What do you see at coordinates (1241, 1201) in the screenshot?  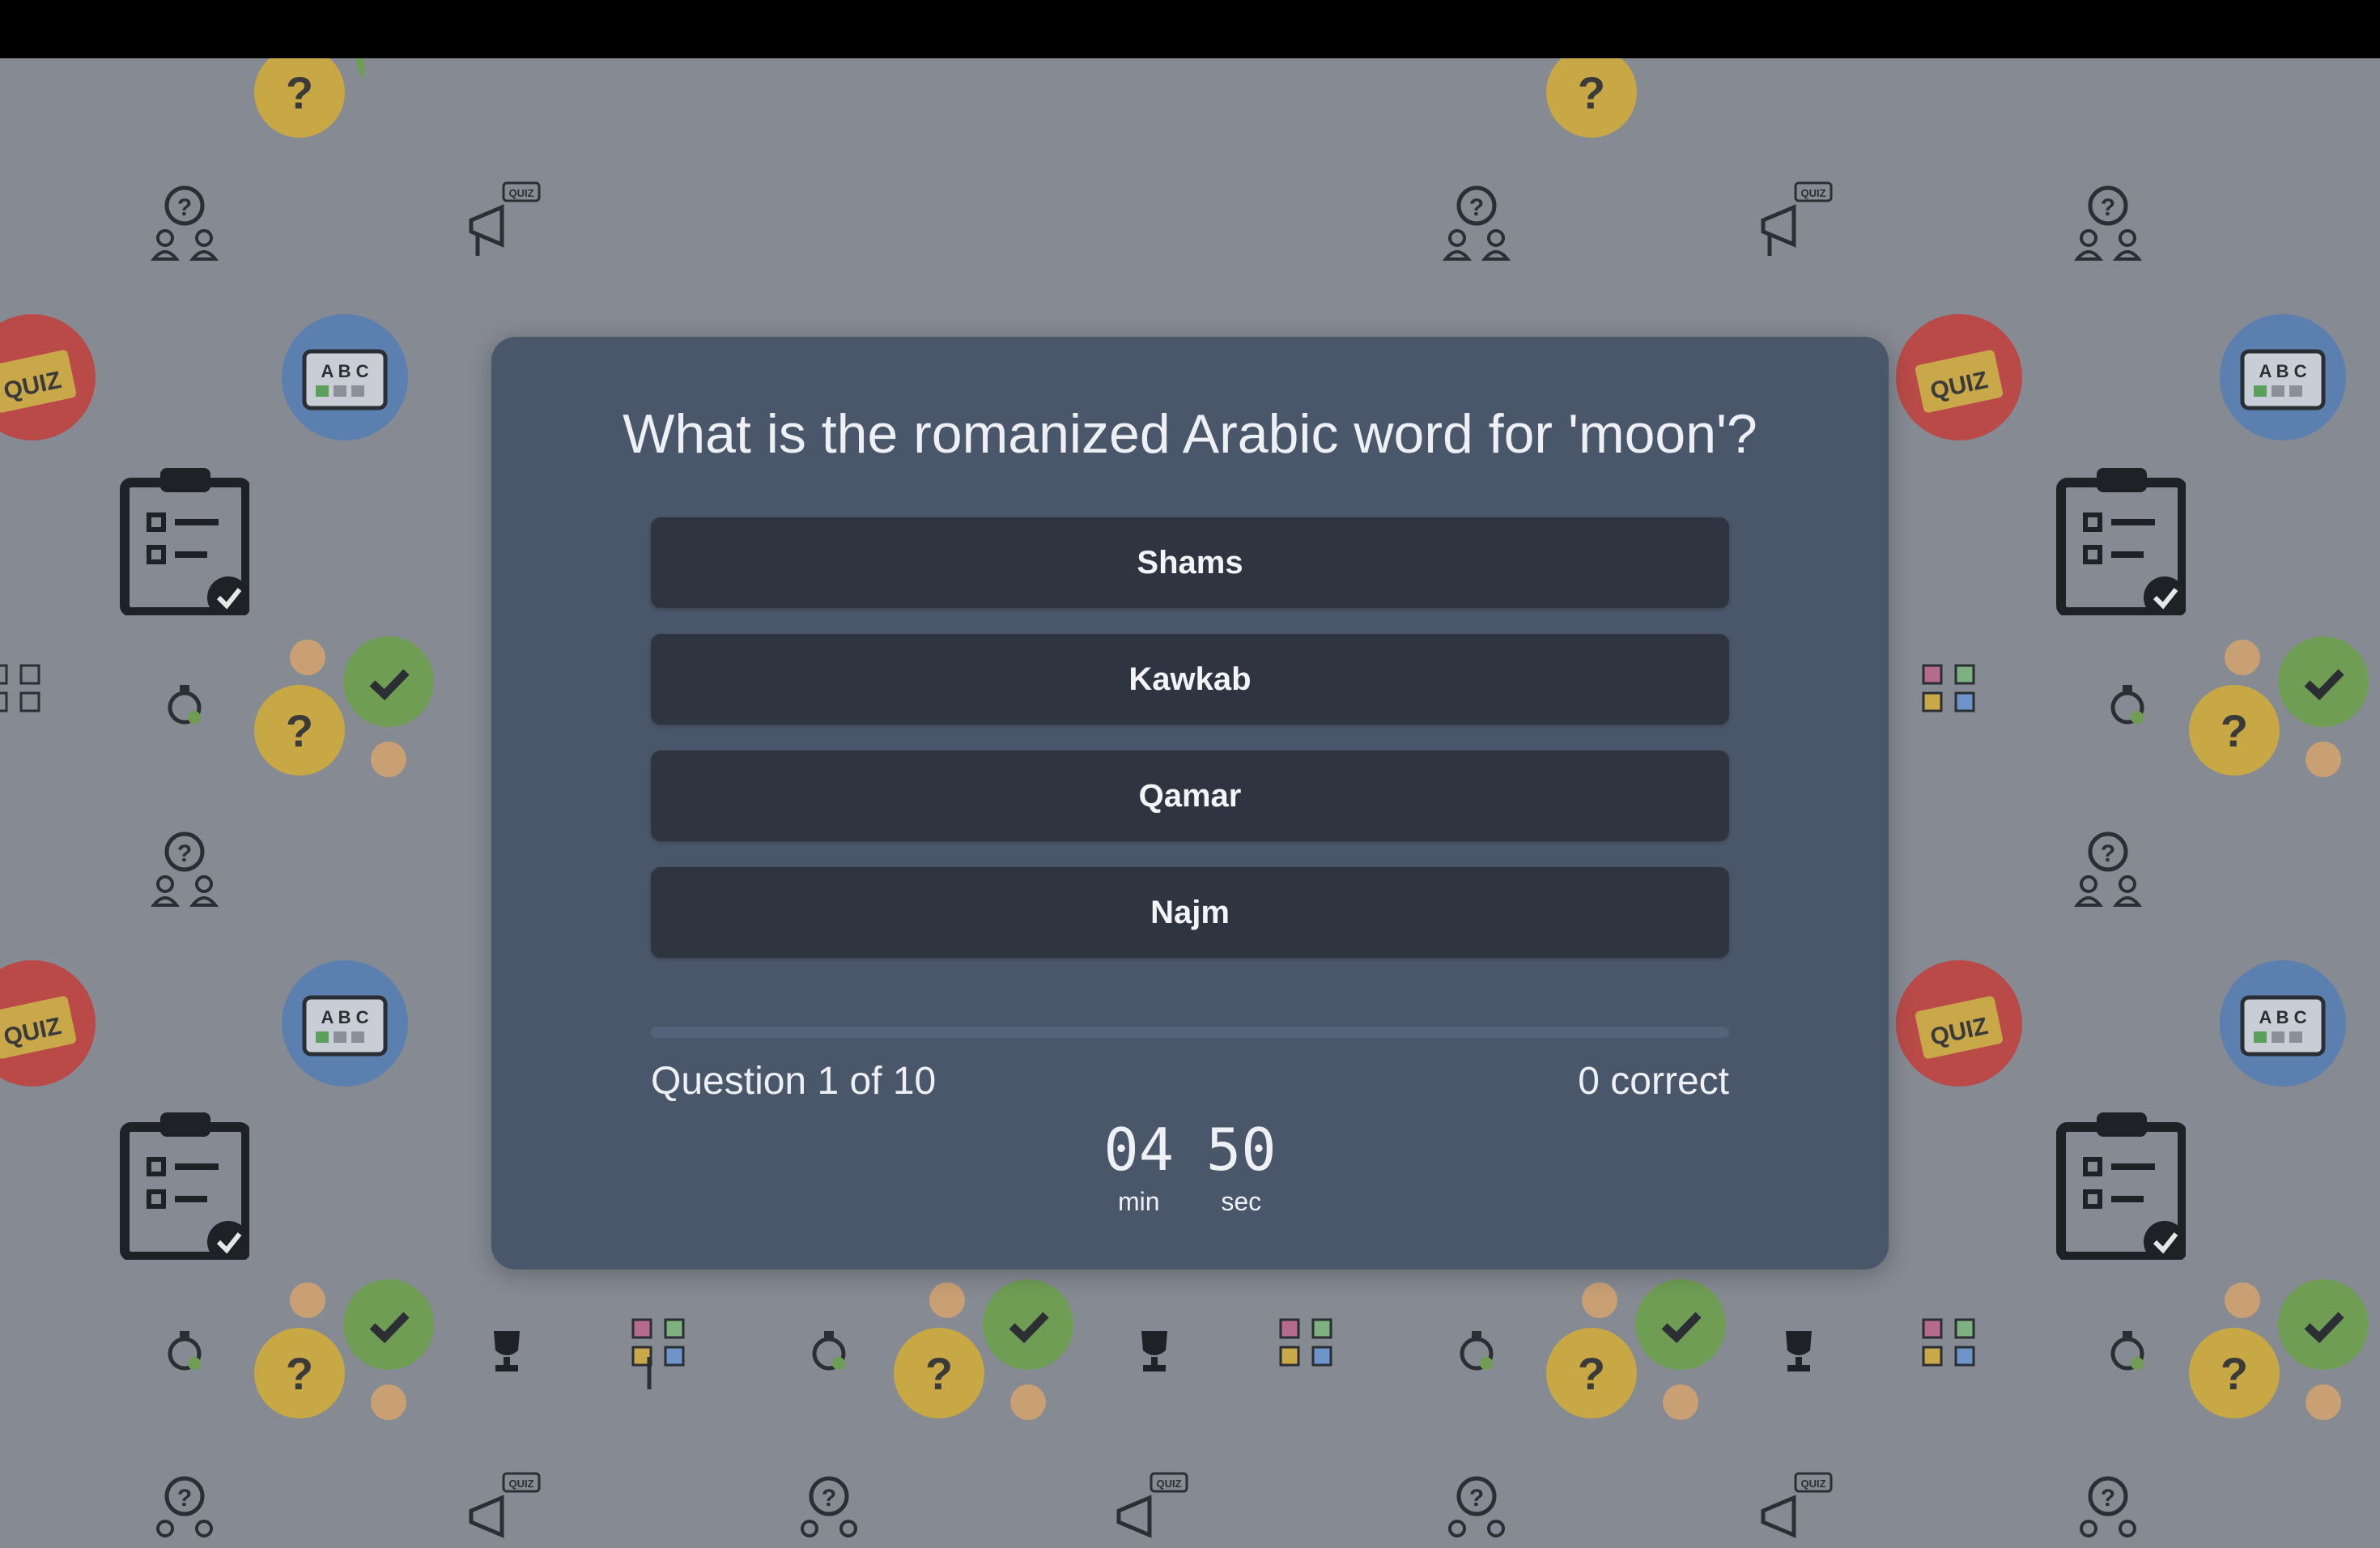 I see `timer-seconds-label: sec` at bounding box center [1241, 1201].